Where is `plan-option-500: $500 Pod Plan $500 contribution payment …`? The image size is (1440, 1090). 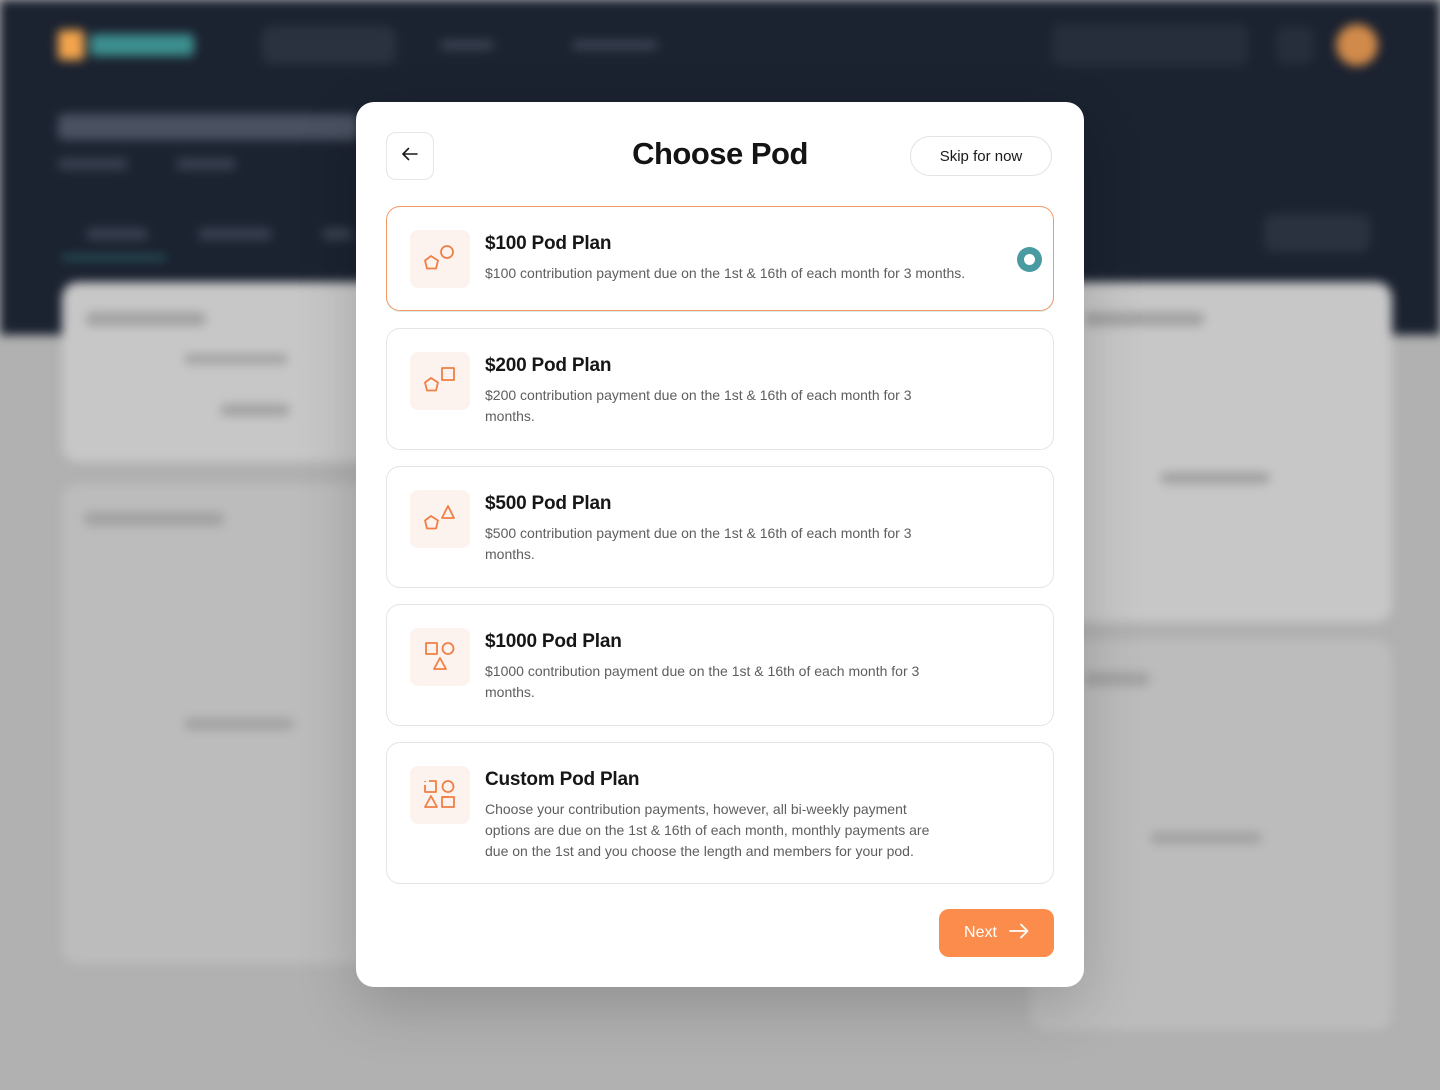
plan-option-500: $500 Pod Plan $500 contribution payment … is located at coordinates (720, 527).